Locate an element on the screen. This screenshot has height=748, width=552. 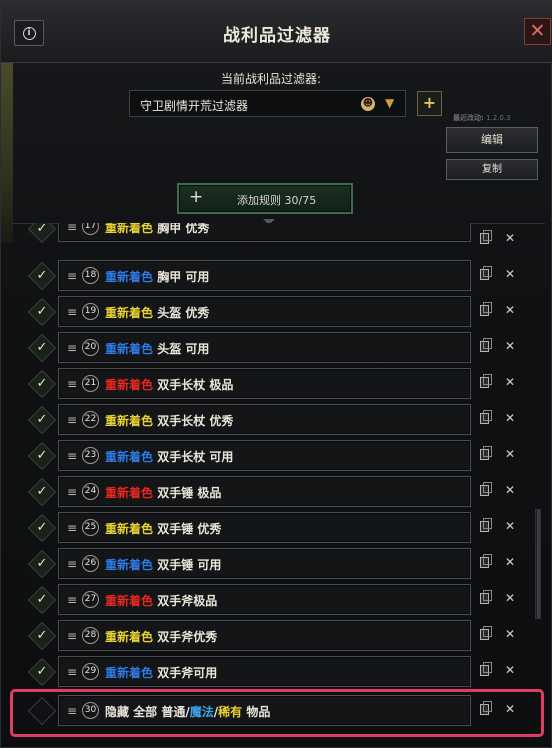
rule-number: 17 is located at coordinates (90, 229).